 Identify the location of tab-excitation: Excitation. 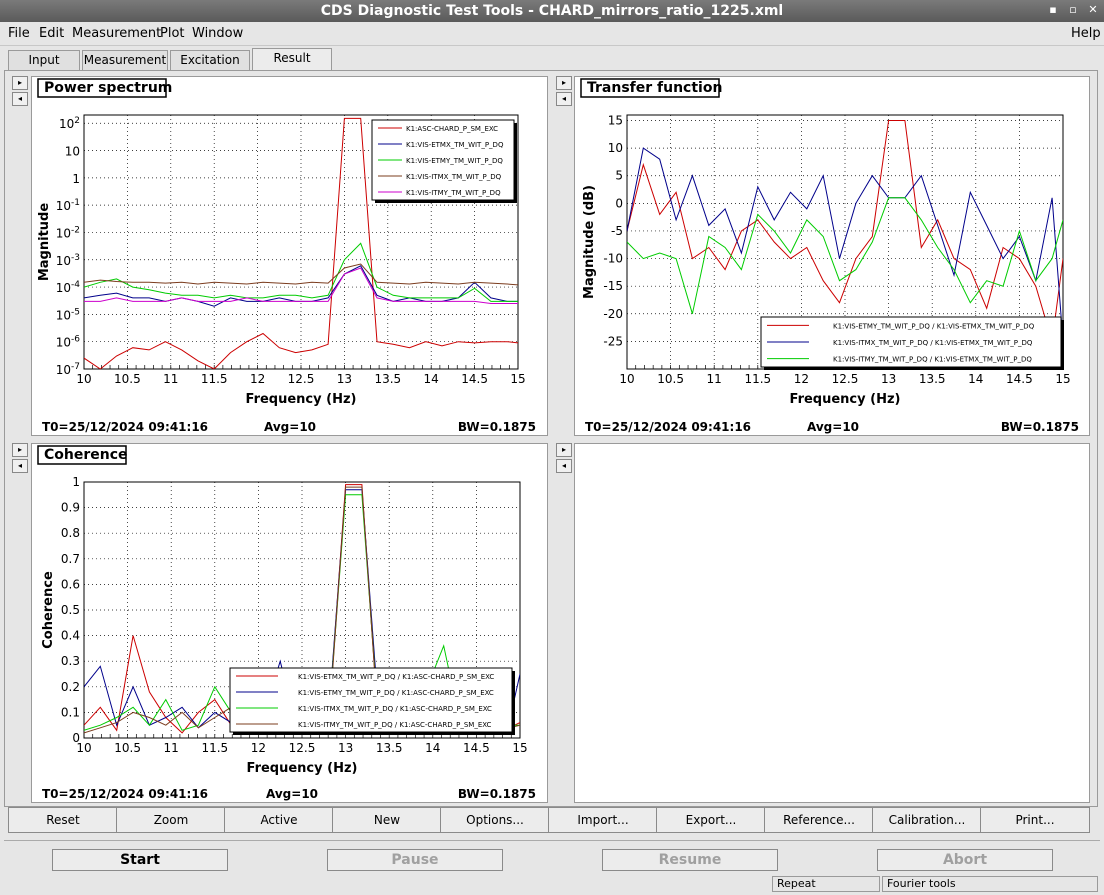
(210, 60).